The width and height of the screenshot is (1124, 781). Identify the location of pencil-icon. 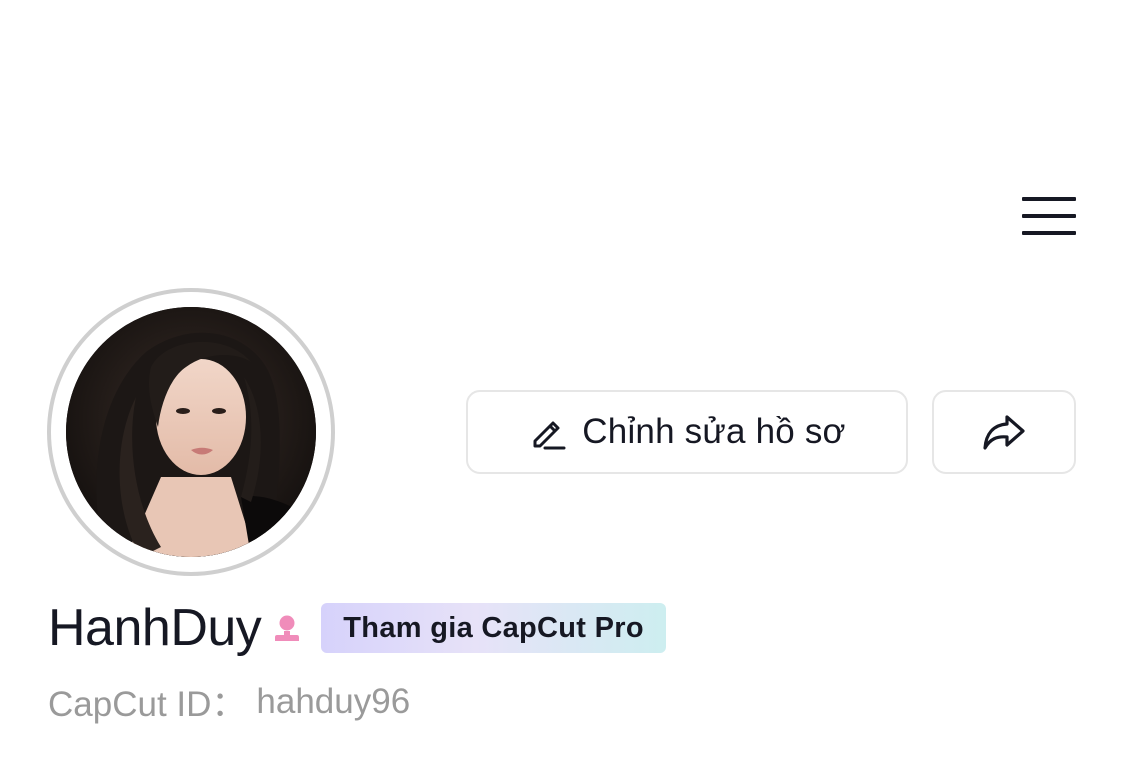
(547, 432).